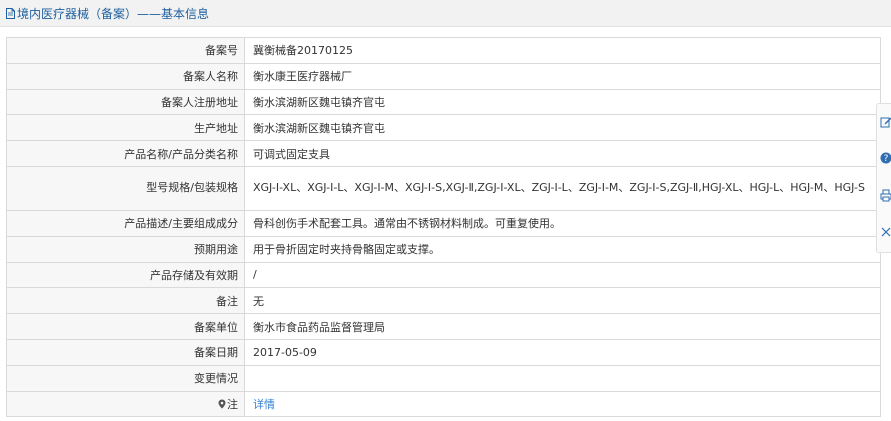 The image size is (891, 421). Describe the element at coordinates (562, 301) in the screenshot. I see `field-value: 无` at that location.